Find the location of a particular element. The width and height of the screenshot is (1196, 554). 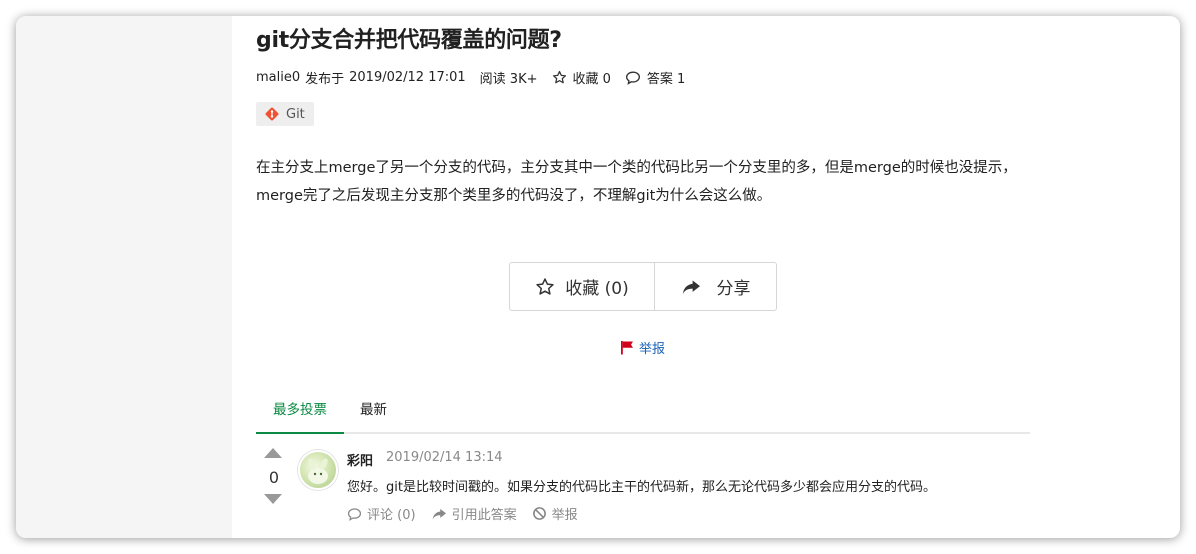

question-author: malie0 is located at coordinates (278, 77).